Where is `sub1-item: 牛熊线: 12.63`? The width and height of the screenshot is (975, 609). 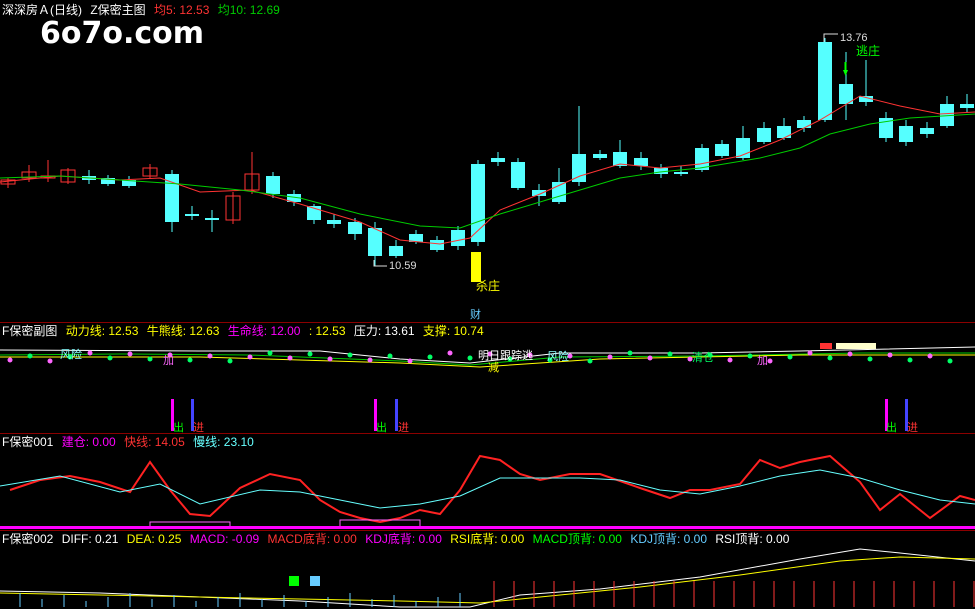 sub1-item: 牛熊线: 12.63 is located at coordinates (183, 331).